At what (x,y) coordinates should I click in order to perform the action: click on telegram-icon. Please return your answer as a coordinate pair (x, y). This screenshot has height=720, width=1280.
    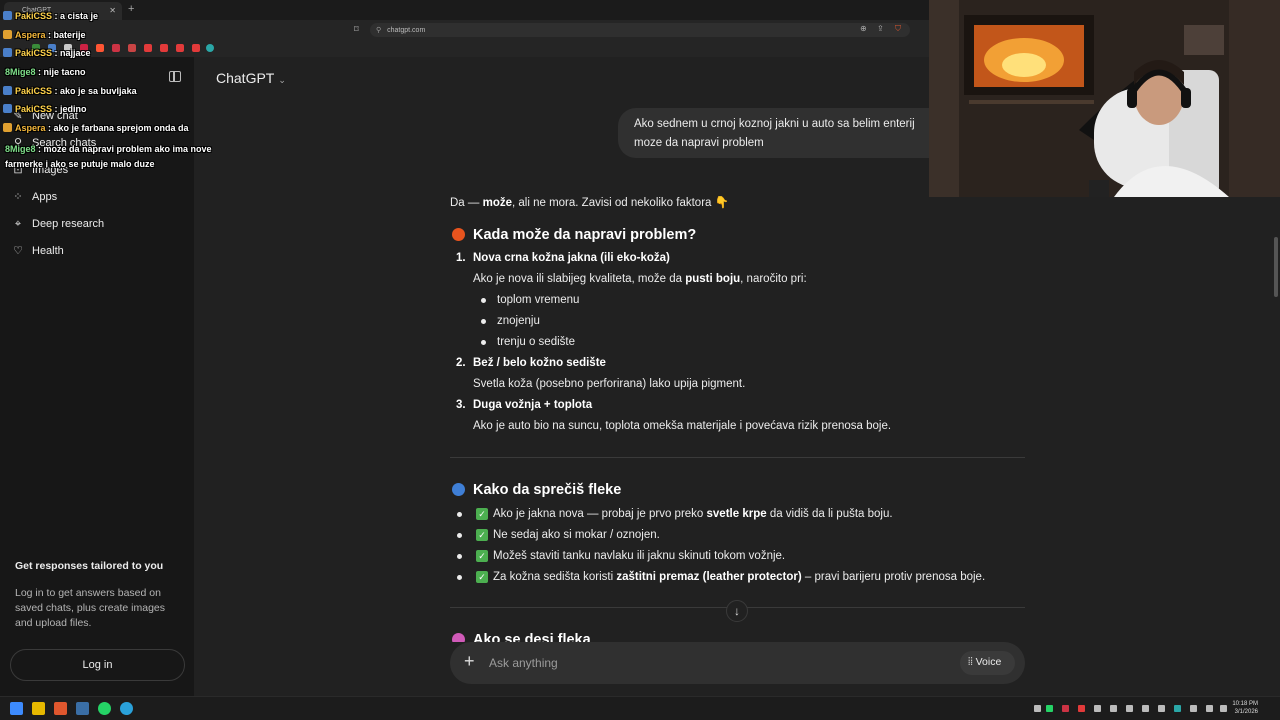
    Looking at the image, I should click on (126, 708).